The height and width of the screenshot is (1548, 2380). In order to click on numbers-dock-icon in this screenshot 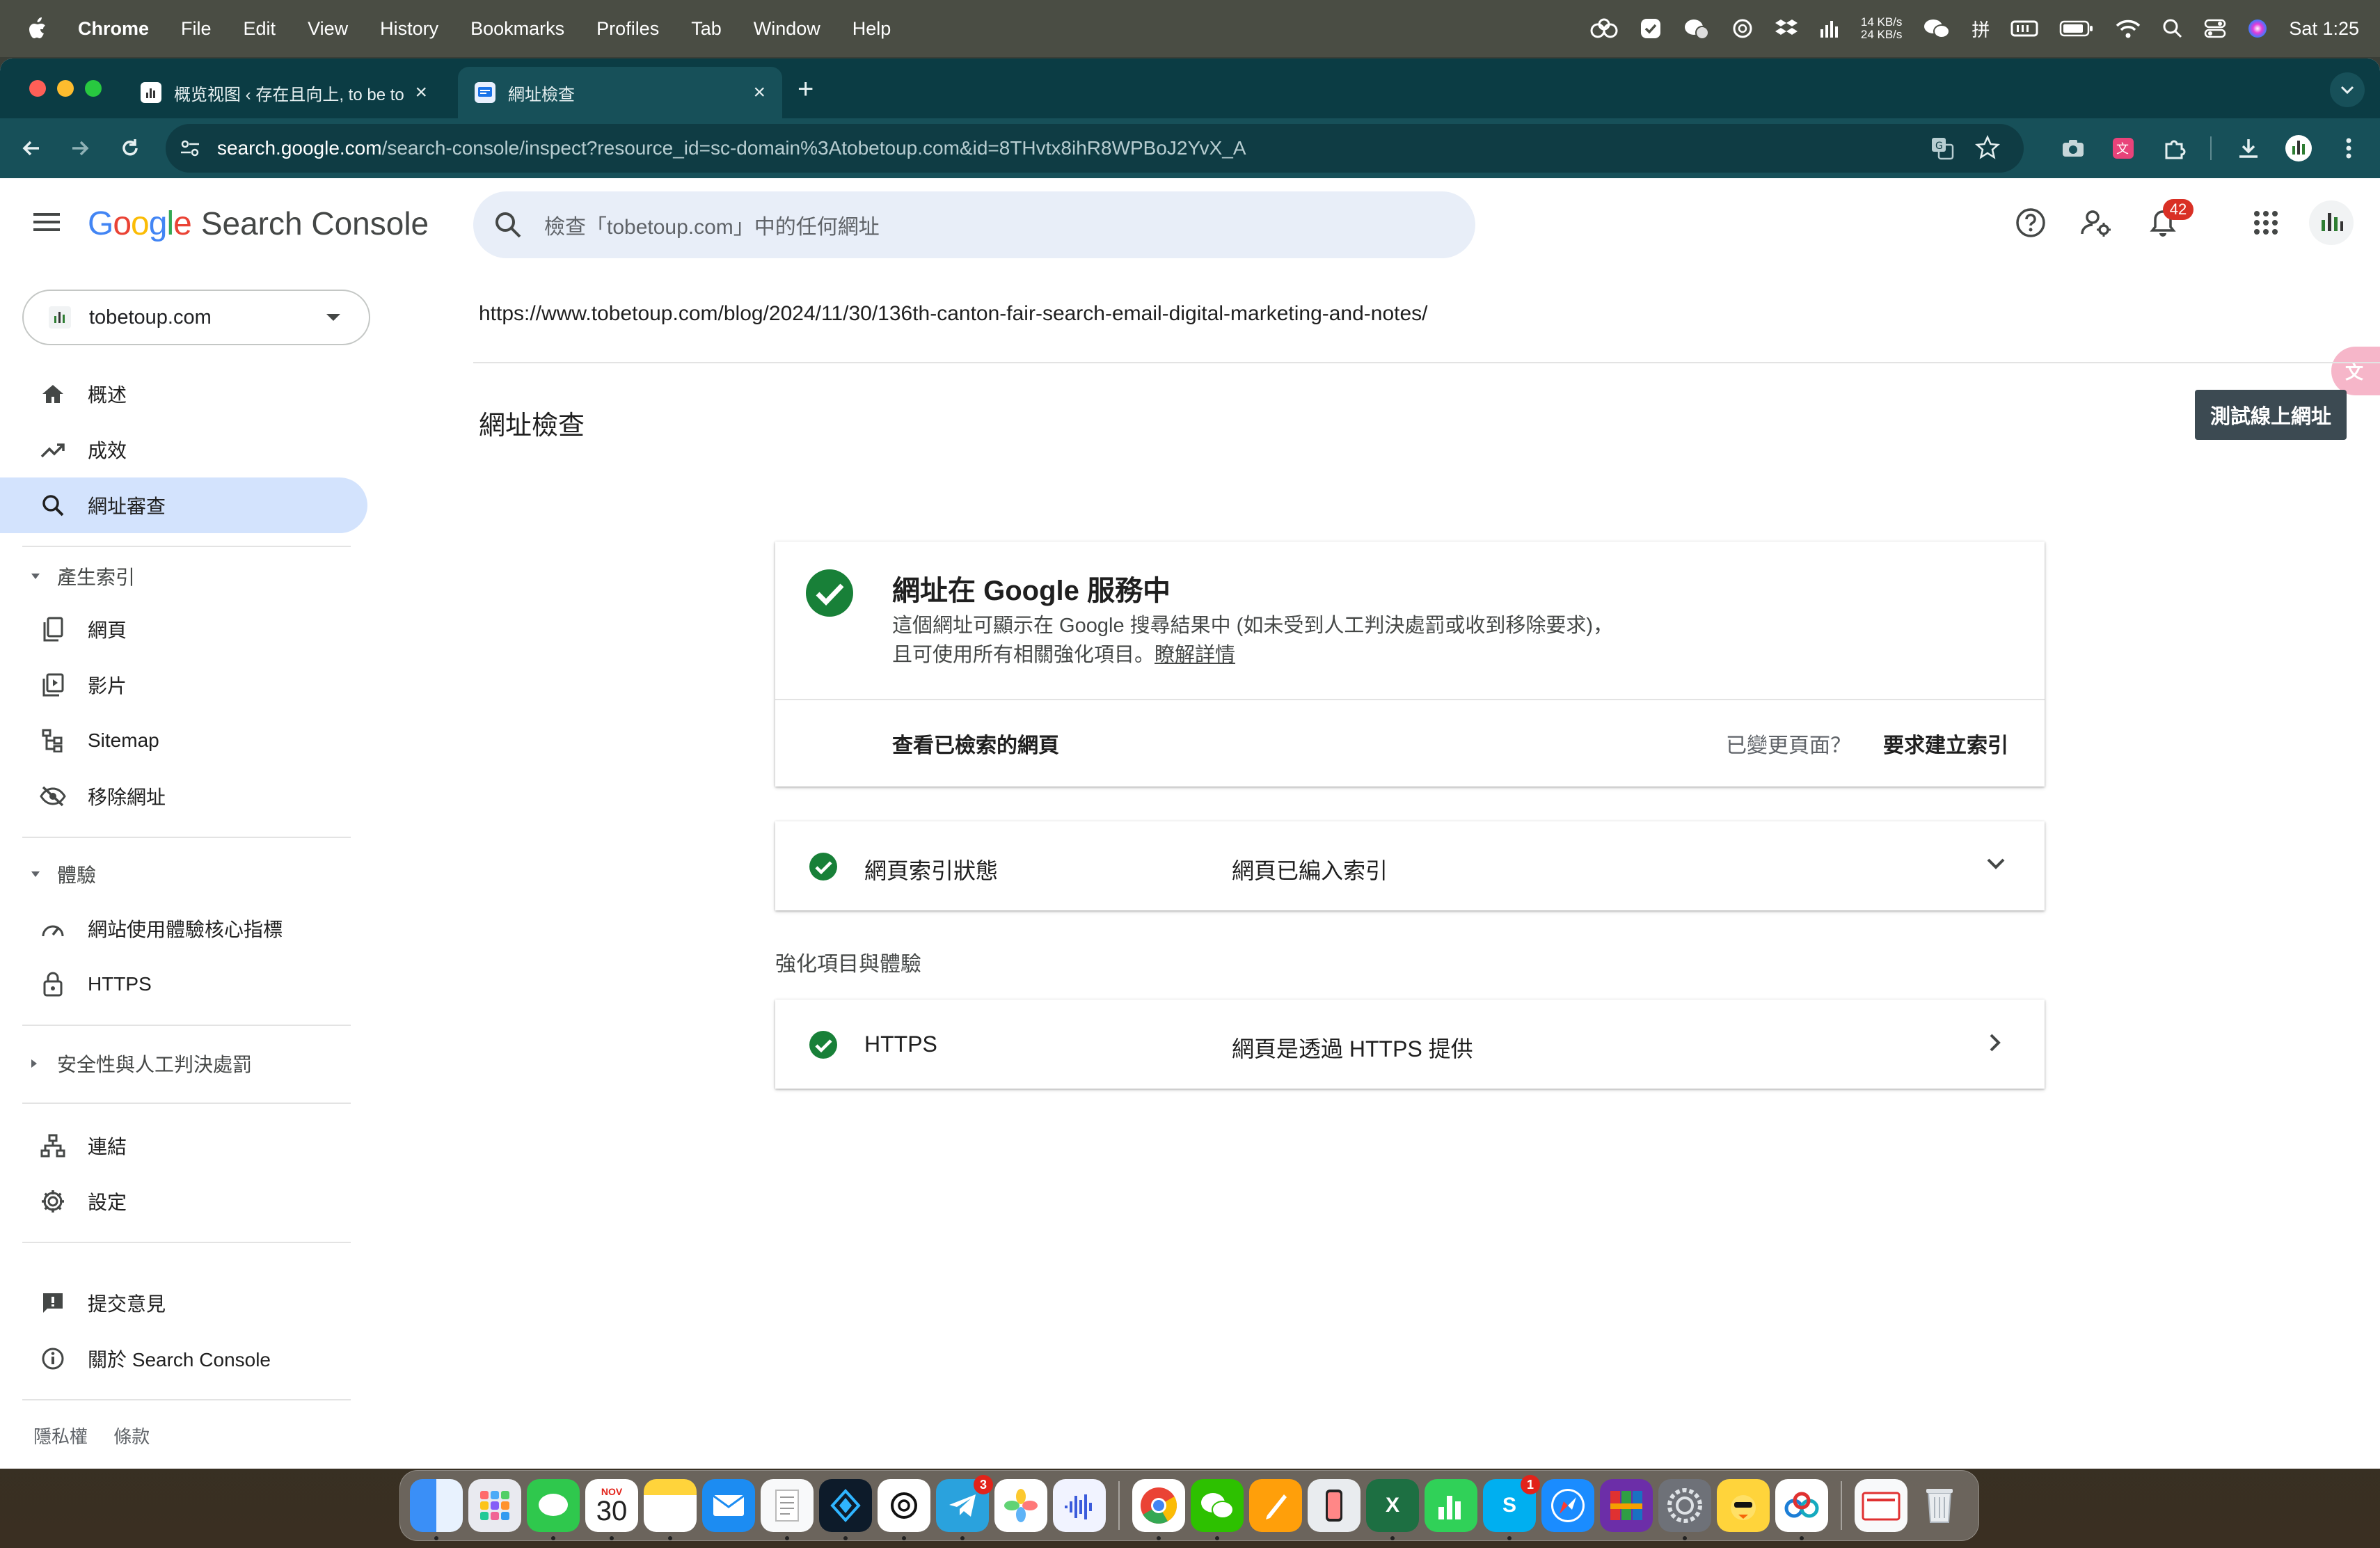, I will do `click(1451, 1505)`.